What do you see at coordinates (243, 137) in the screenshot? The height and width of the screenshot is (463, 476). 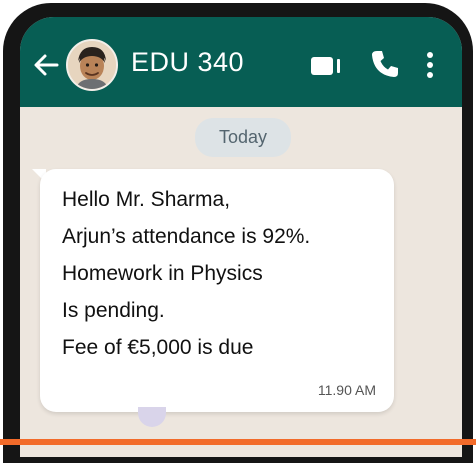 I see `date-separator: Today` at bounding box center [243, 137].